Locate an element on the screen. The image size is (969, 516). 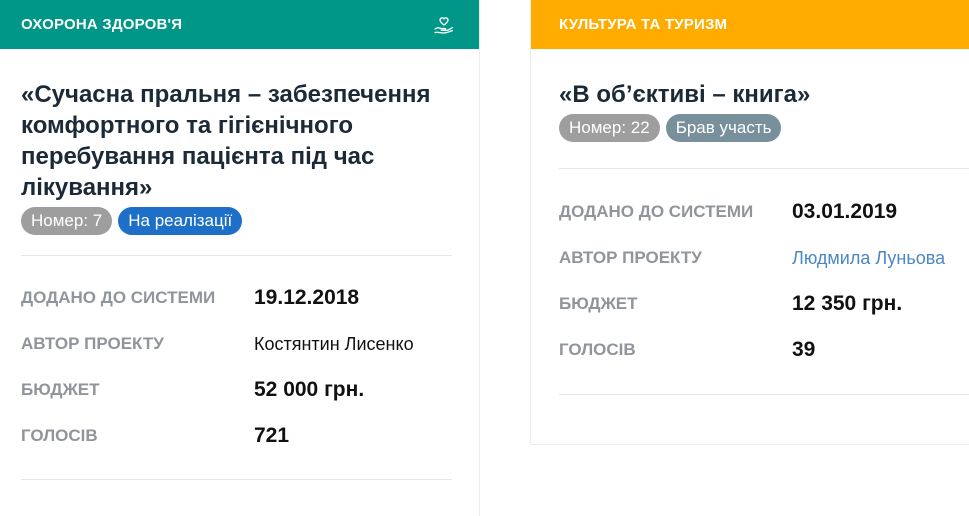
info-row-budget: БЮДЖЕТ 52 000 грн. is located at coordinates (250, 390).